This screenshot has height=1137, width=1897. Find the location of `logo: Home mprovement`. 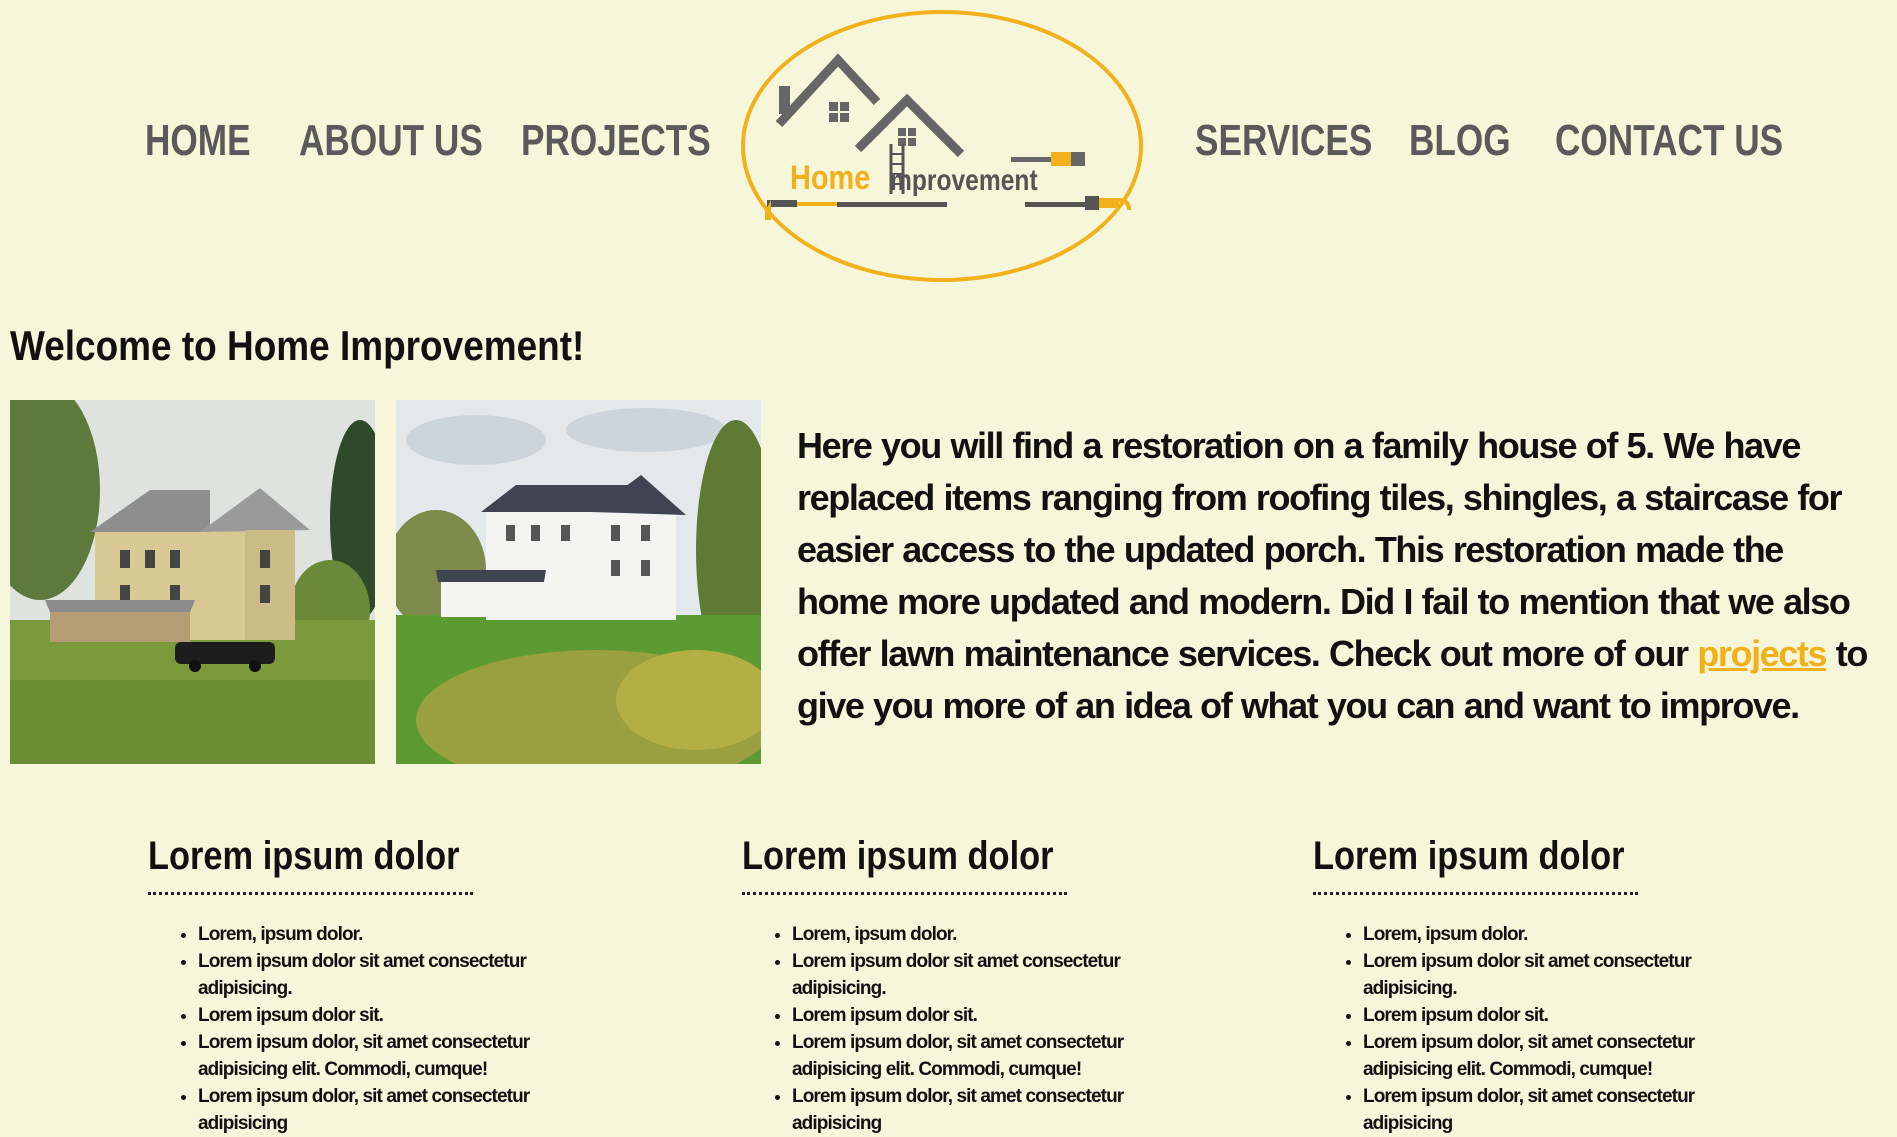

logo: Home mprovement is located at coordinates (942, 146).